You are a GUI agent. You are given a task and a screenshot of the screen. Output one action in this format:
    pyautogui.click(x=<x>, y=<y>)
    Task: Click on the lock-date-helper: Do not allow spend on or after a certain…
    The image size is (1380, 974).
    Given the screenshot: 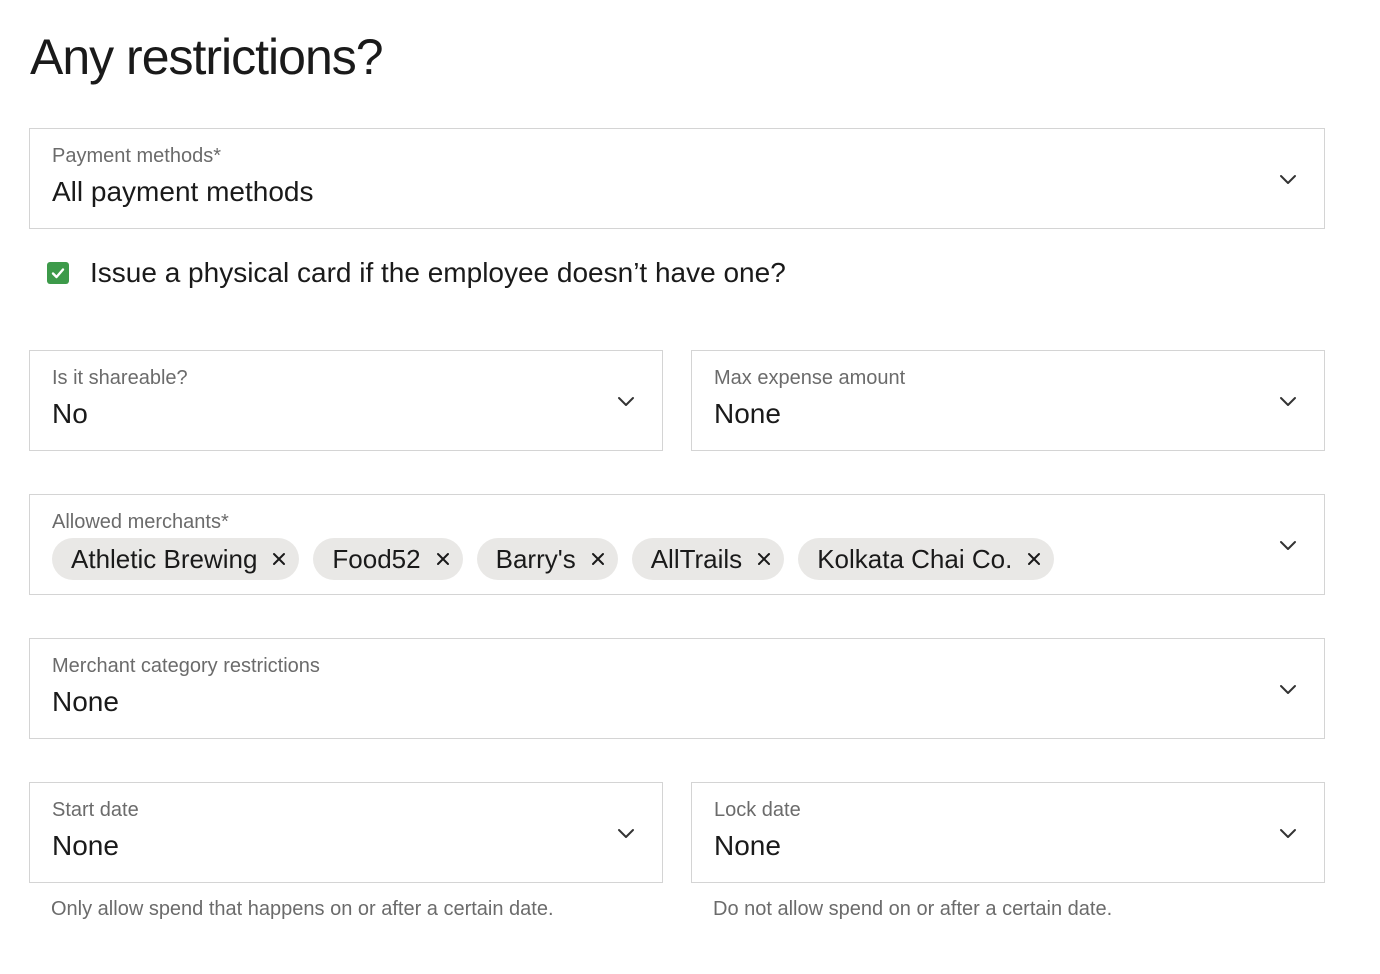 What is the action you would take?
    pyautogui.click(x=913, y=909)
    